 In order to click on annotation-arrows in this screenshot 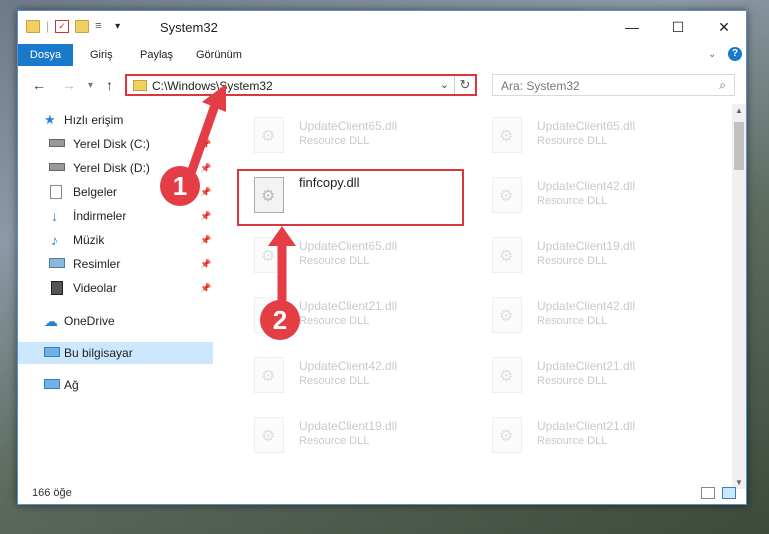, I will do `click(240, 194)`.